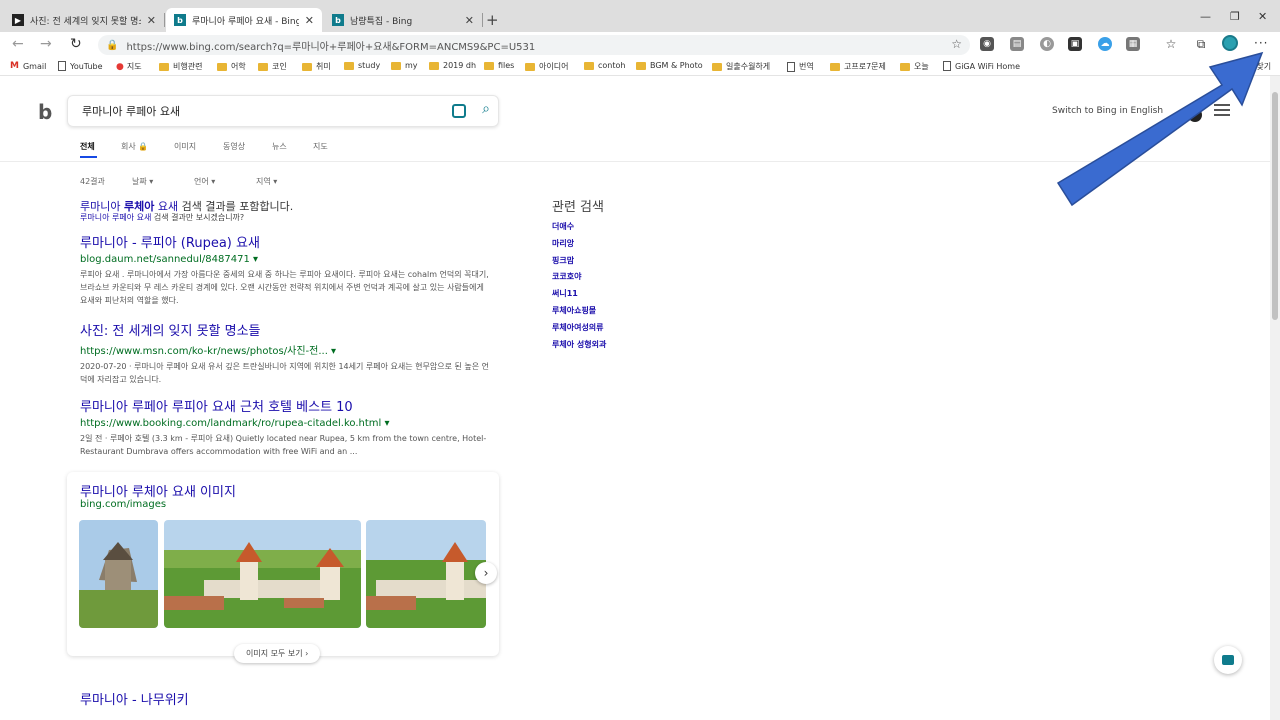 The width and height of the screenshot is (1280, 720). Describe the element at coordinates (369, 65) in the screenshot. I see `bookmark-label: study` at that location.